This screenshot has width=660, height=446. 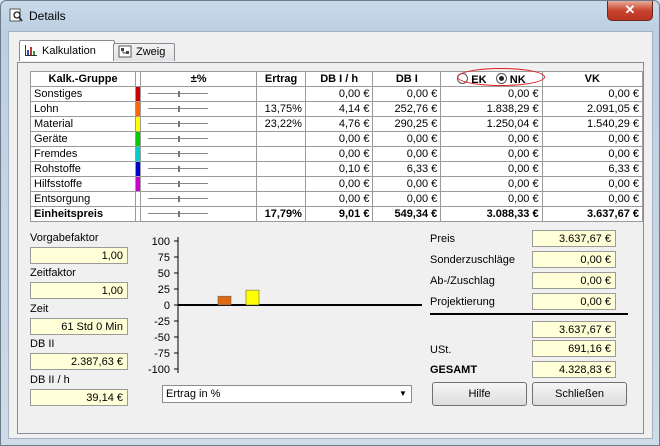 What do you see at coordinates (336, 169) in the screenshot?
I see `table-row: Rohstoffe 0,10 €6,33 €0,00 €6,33 €` at bounding box center [336, 169].